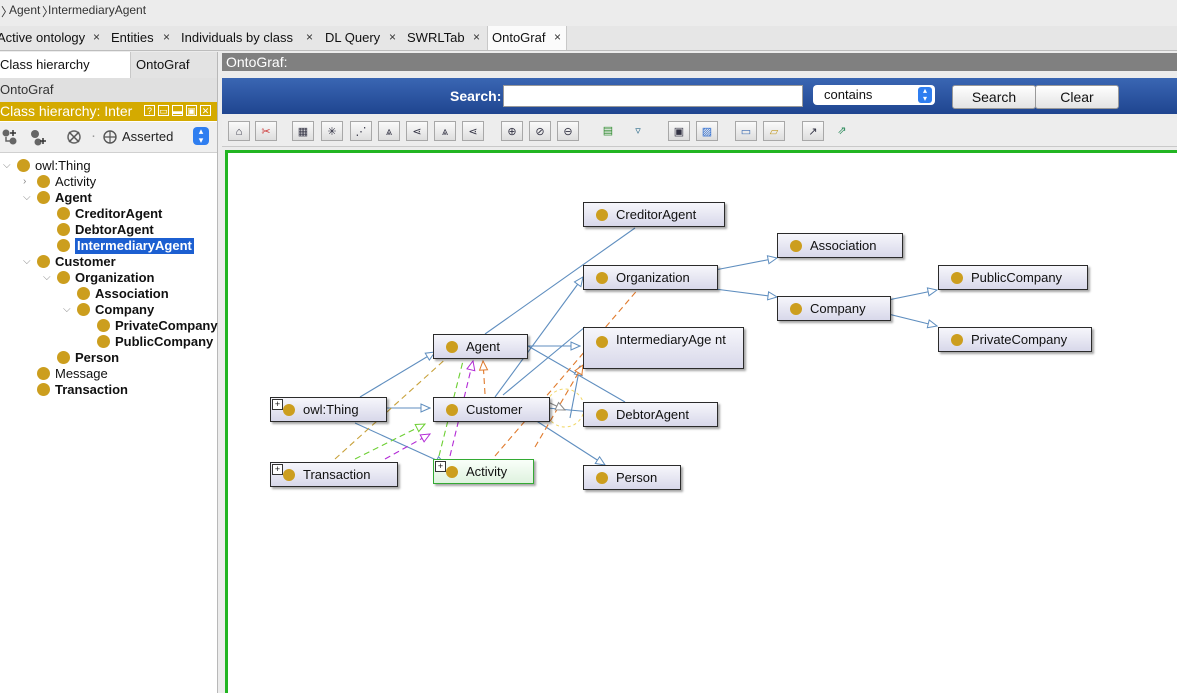  I want to click on open-folder-icon: ▱, so click(774, 131).